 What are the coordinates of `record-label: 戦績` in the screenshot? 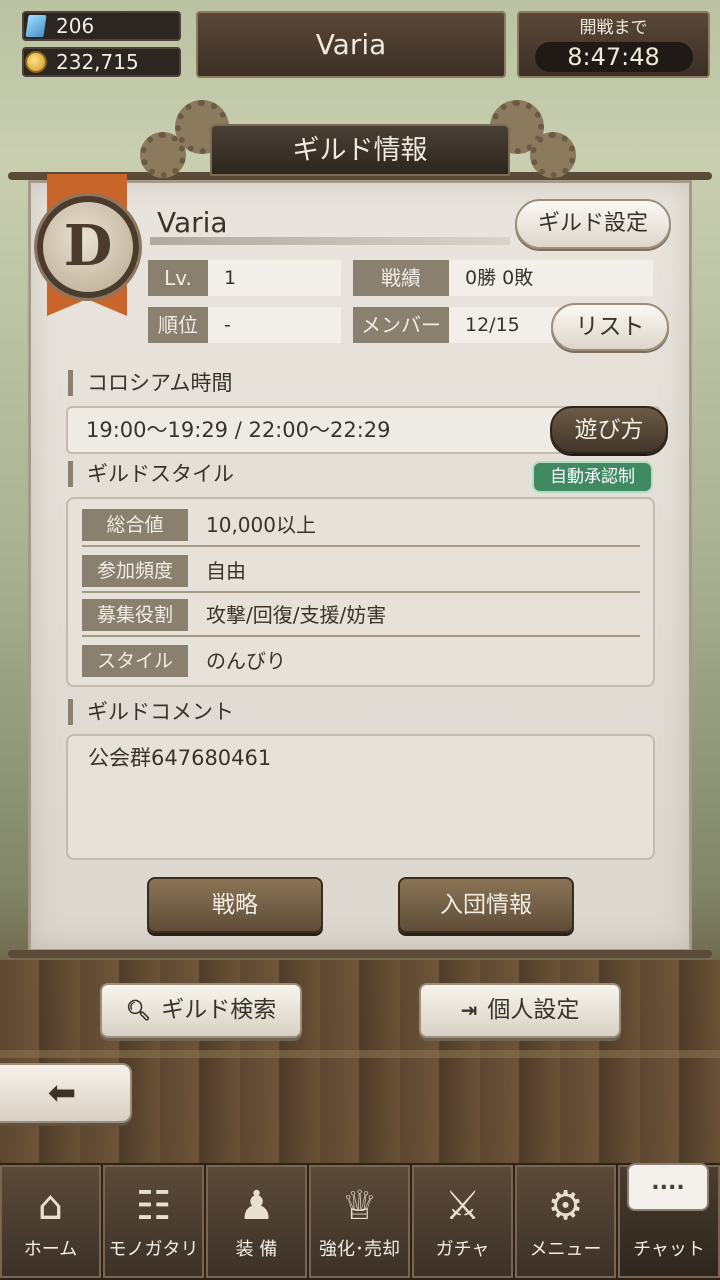 It's located at (401, 278).